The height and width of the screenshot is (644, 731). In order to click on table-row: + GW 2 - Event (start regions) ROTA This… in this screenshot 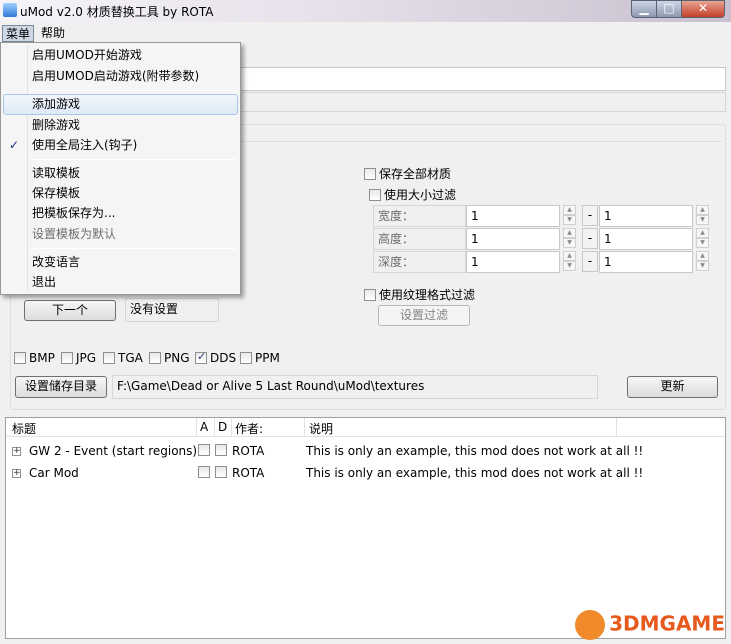, I will do `click(365, 451)`.